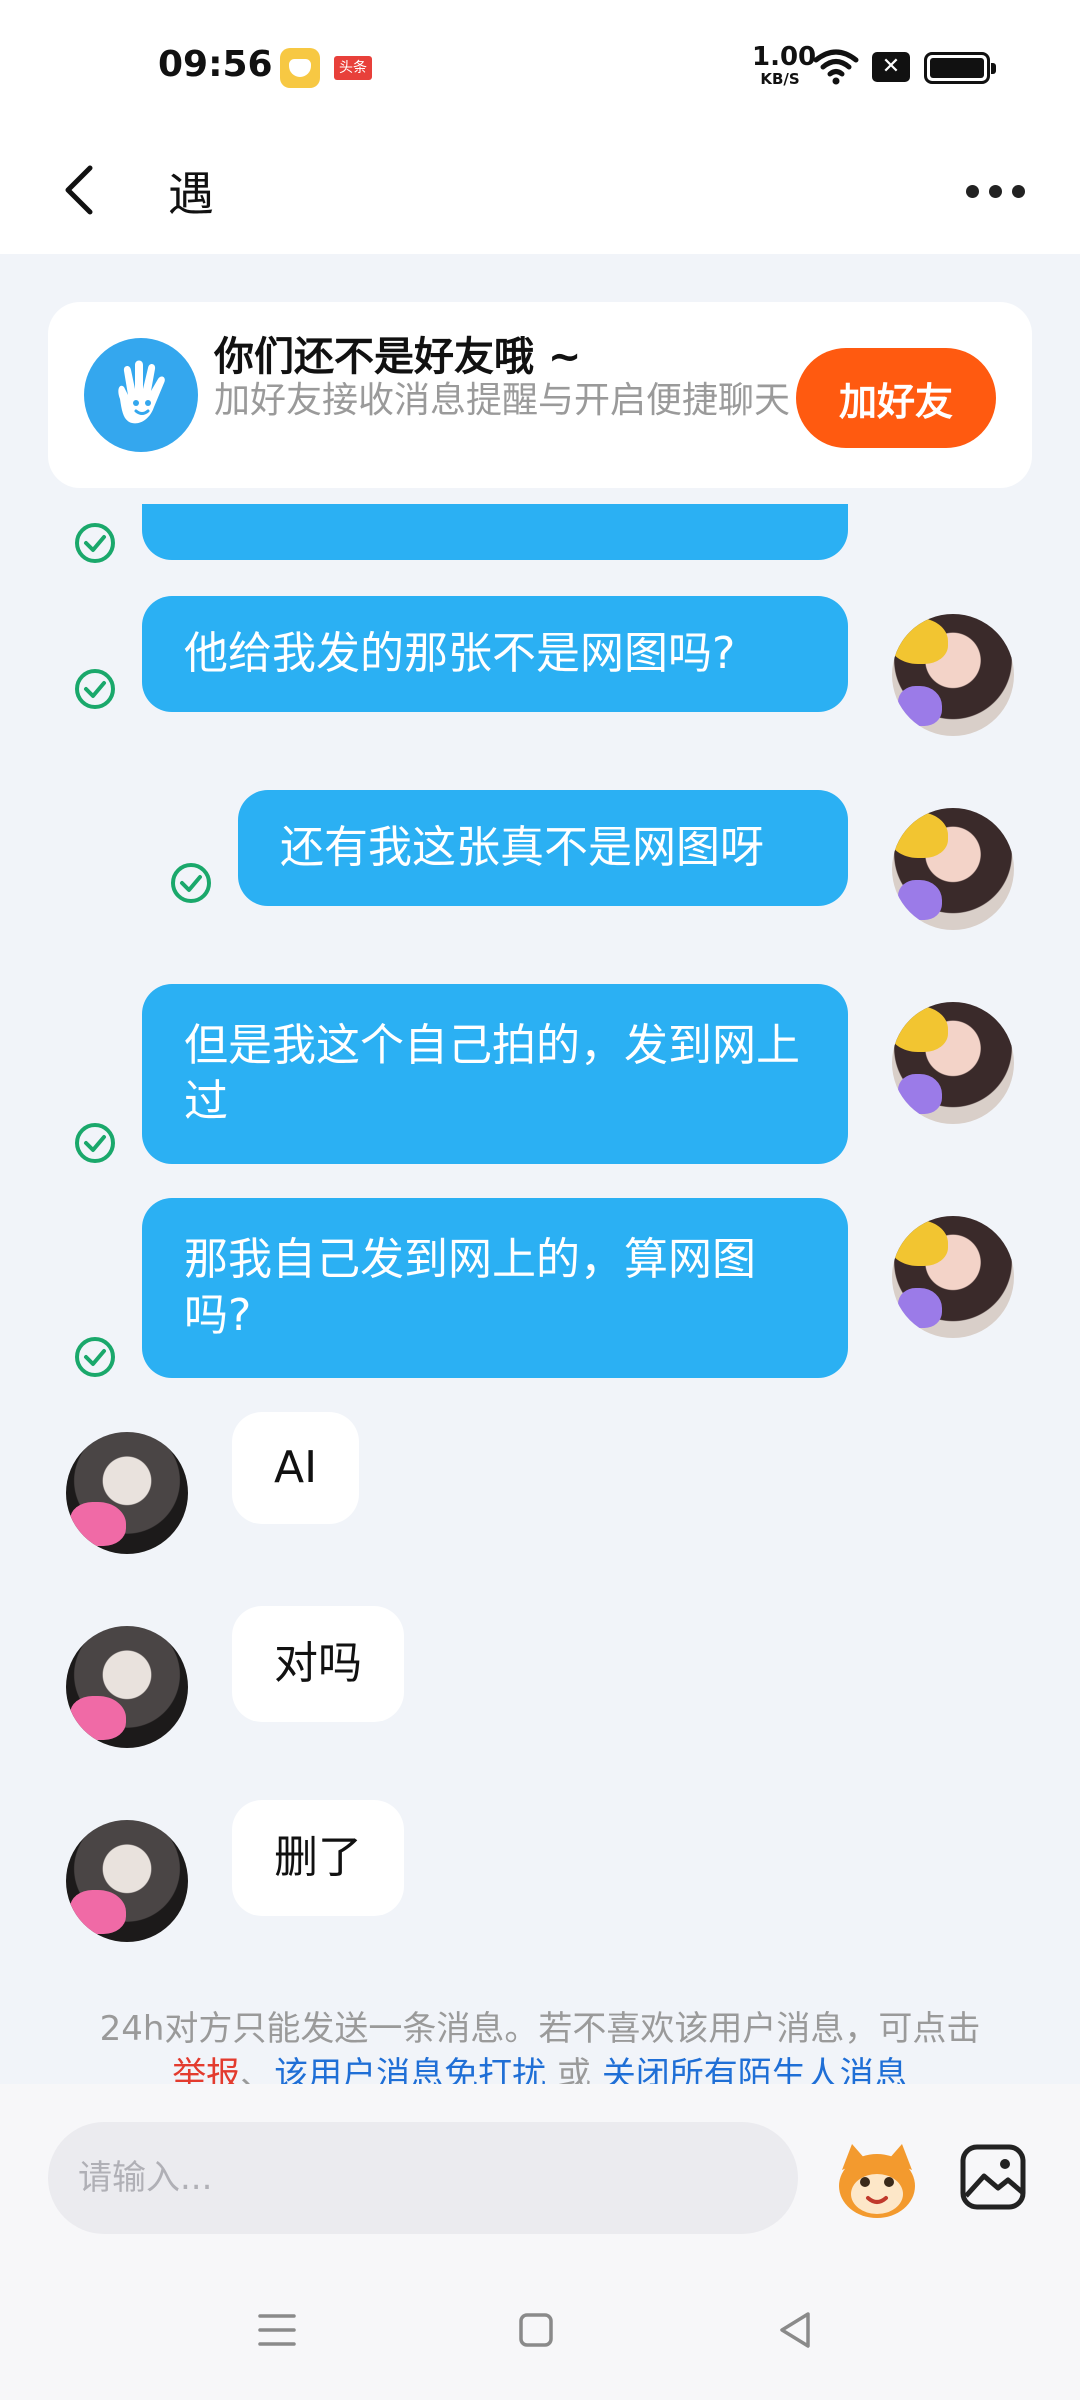 The image size is (1080, 2400). Describe the element at coordinates (540, 2029) in the screenshot. I see `notice-text: 24h对方只能发送一条消息。若不喜欢该用户消息，可点击` at that location.